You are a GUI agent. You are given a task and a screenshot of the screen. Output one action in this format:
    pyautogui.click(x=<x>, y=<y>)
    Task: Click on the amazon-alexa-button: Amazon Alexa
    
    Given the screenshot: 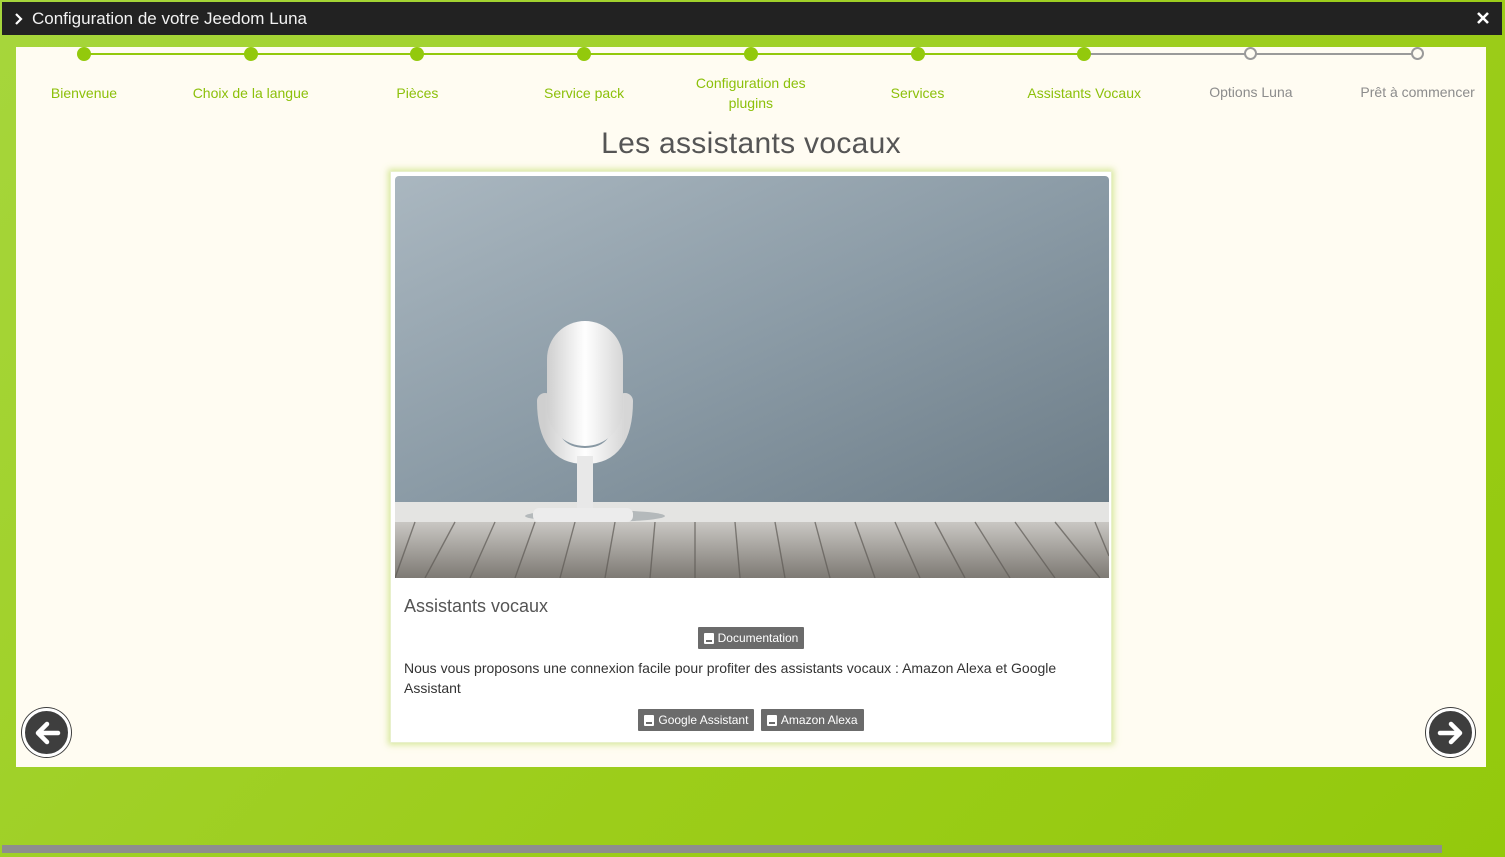 What is the action you would take?
    pyautogui.click(x=812, y=720)
    